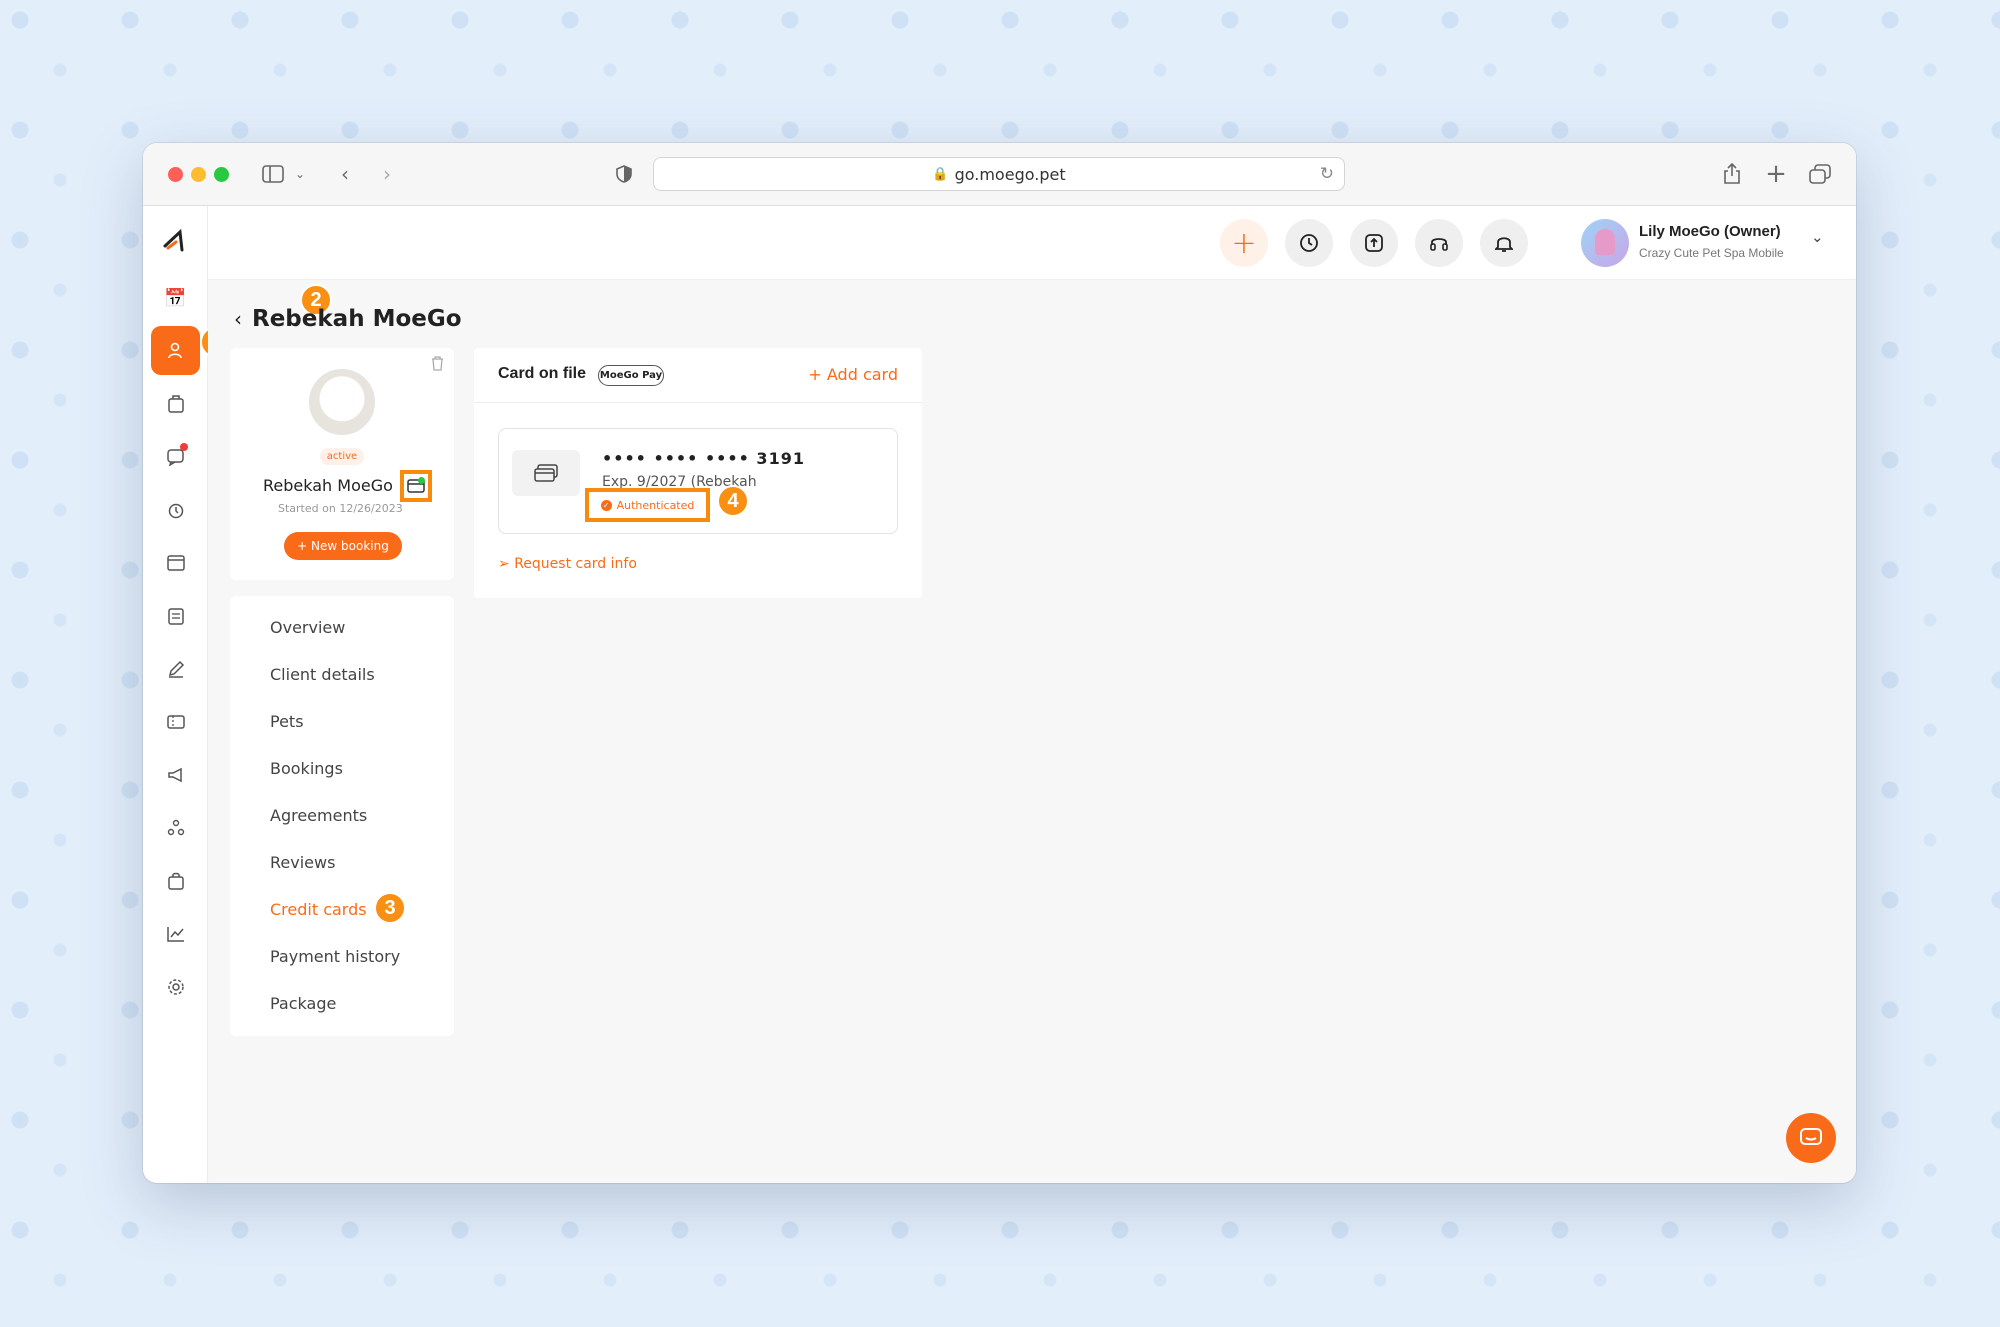 The height and width of the screenshot is (1327, 2000). I want to click on message-icon, so click(175, 456).